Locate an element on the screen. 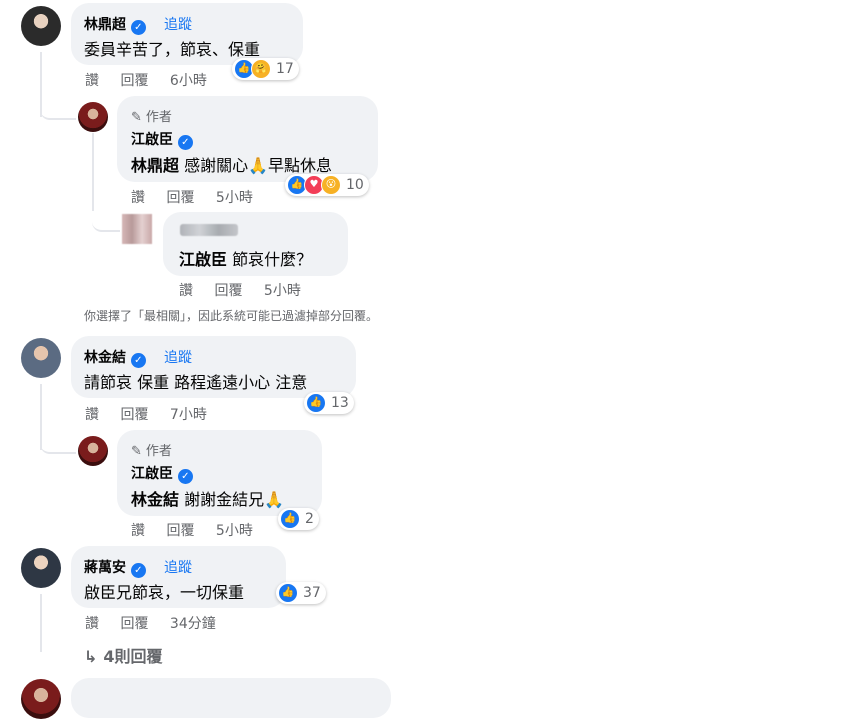  reactions-summary: 👍 2 is located at coordinates (298, 519).